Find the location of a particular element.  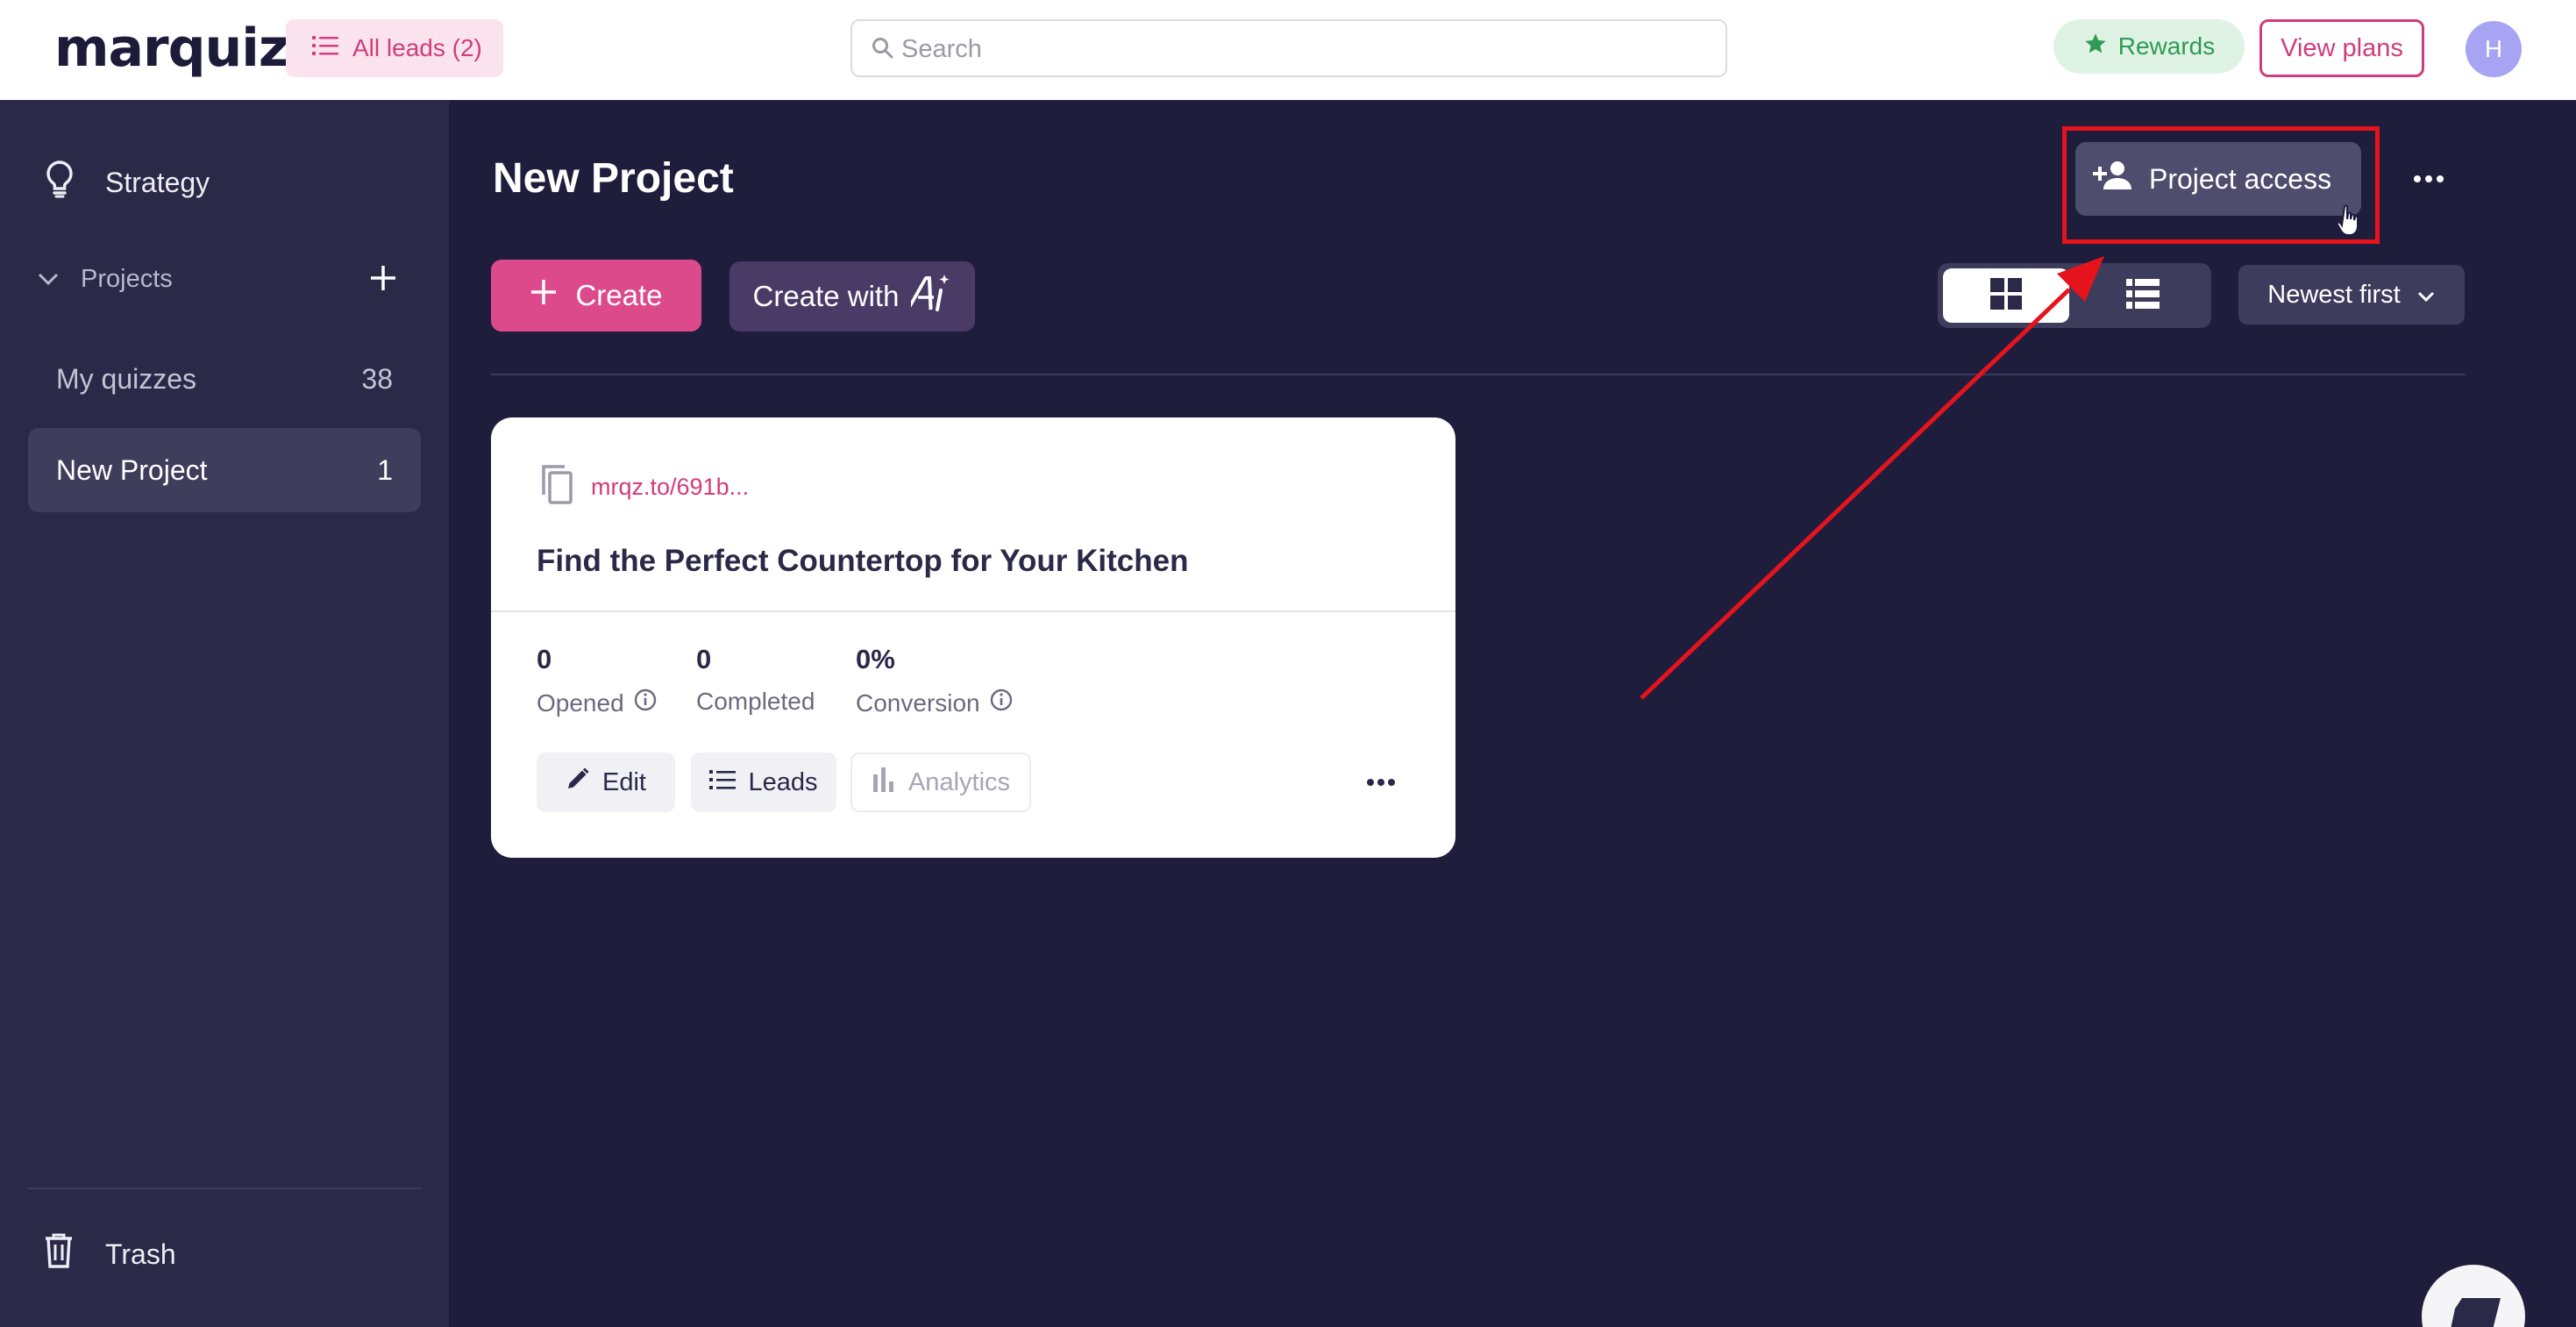

more-options-button is located at coordinates (2428, 180).